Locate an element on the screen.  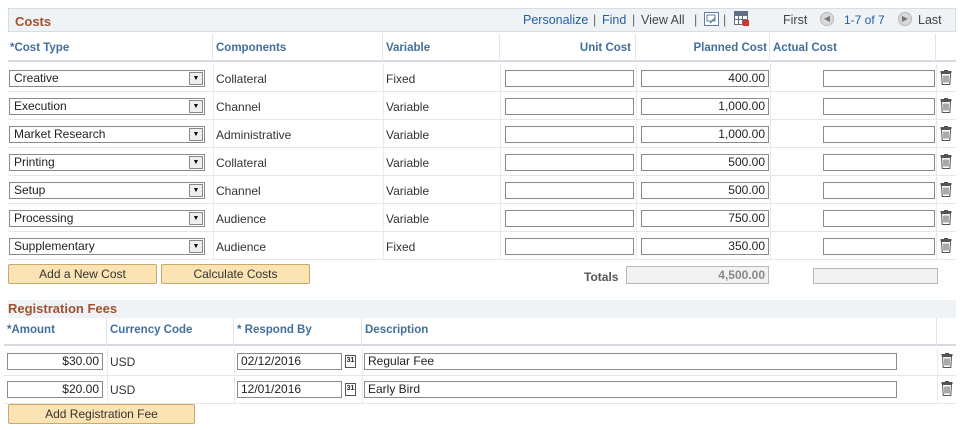
planned-cost-input: 750.00 is located at coordinates (705, 218).